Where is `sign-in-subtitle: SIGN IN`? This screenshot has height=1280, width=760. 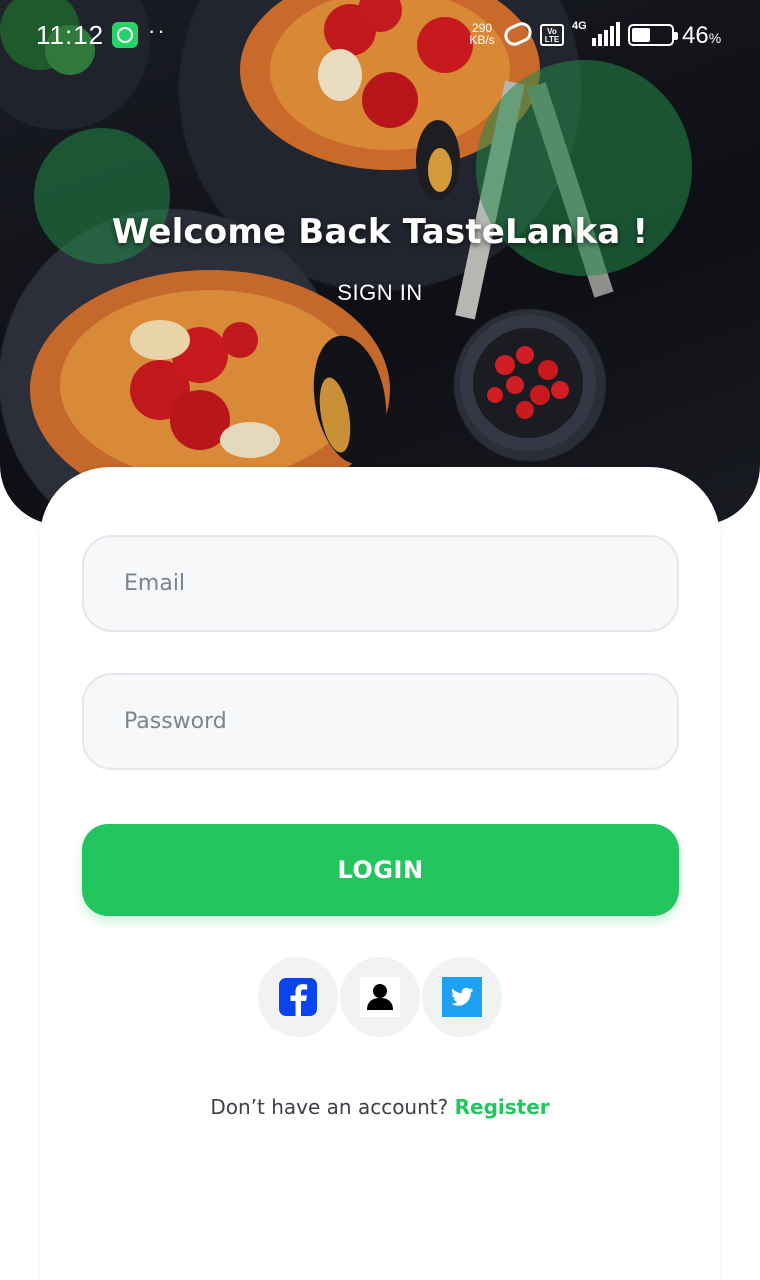
sign-in-subtitle: SIGN IN is located at coordinates (380, 292).